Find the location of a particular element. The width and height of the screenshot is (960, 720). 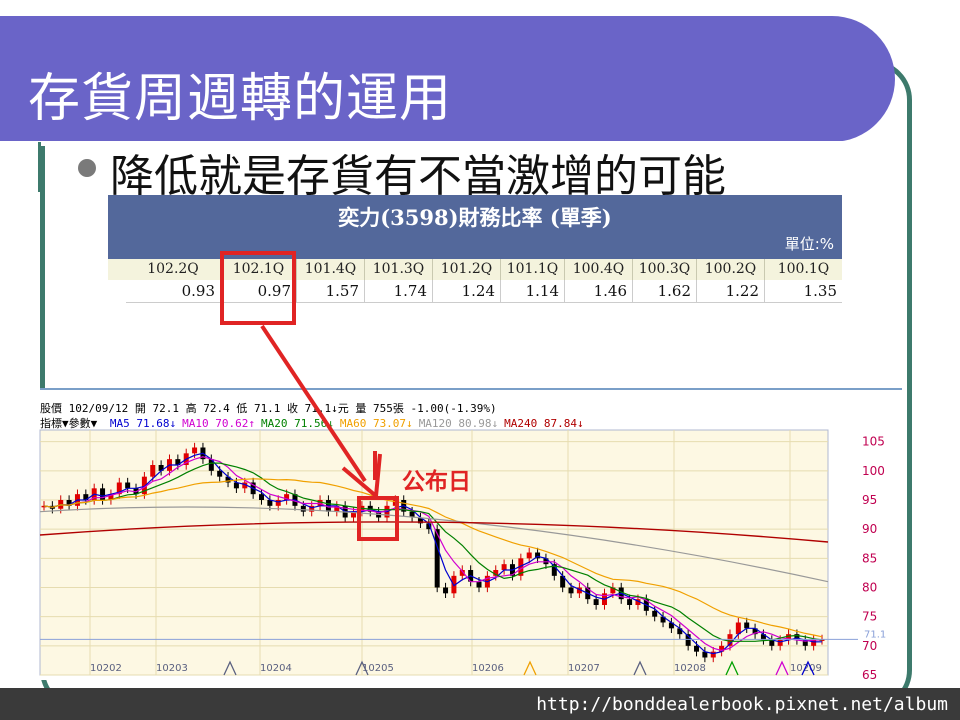

y-tick-label: 100 is located at coordinates (873, 471).